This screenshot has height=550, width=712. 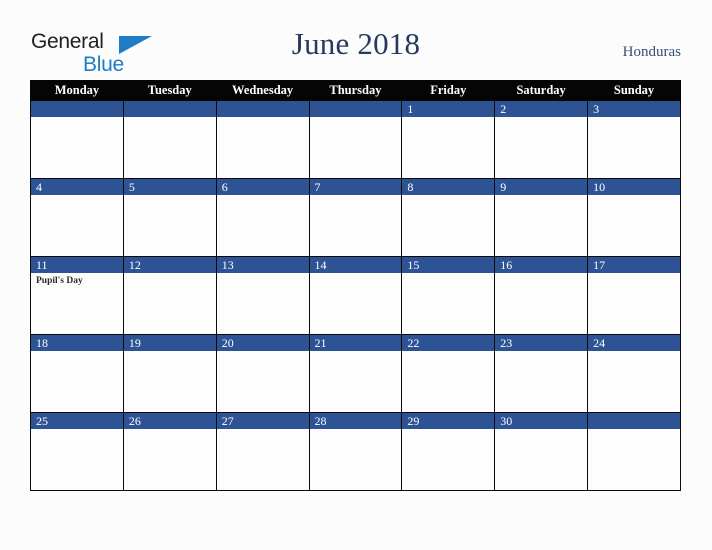 I want to click on calendar-day-cell: 17, so click(x=634, y=295).